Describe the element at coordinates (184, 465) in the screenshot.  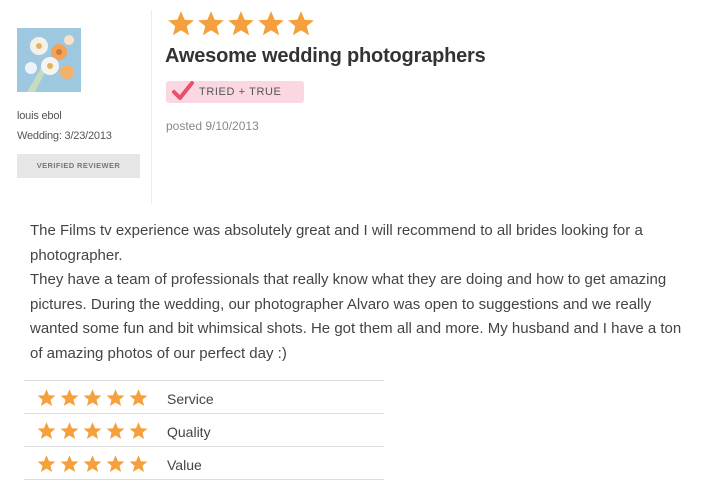
I see `subrating-label: Value` at that location.